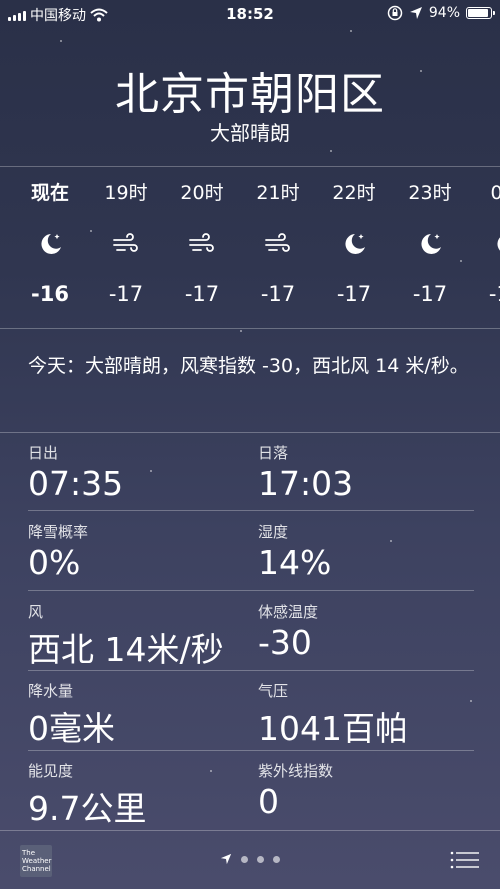  I want to click on precipitation-label: 降水量, so click(51, 691).